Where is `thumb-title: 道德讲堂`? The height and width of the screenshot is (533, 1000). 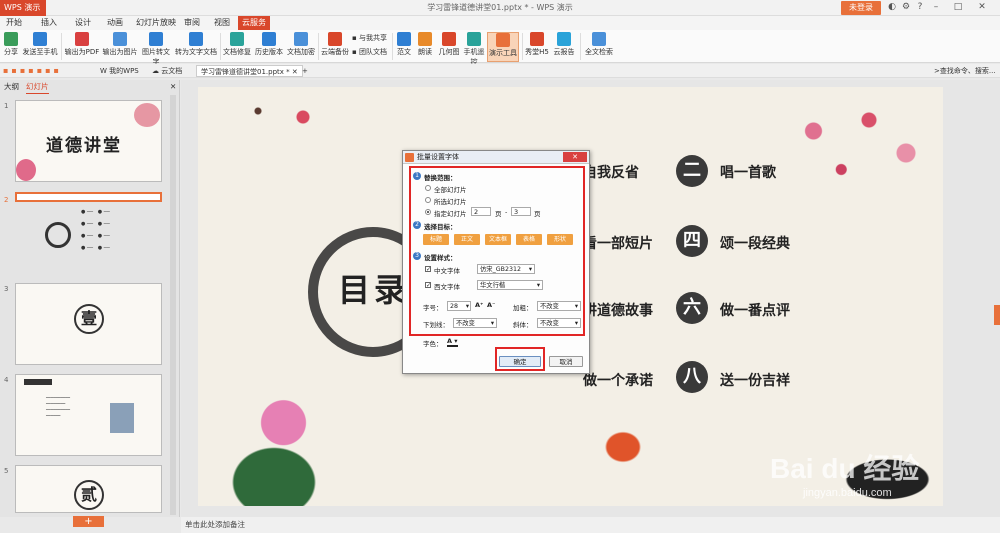
thumb-title: 道德讲堂 is located at coordinates (84, 146).